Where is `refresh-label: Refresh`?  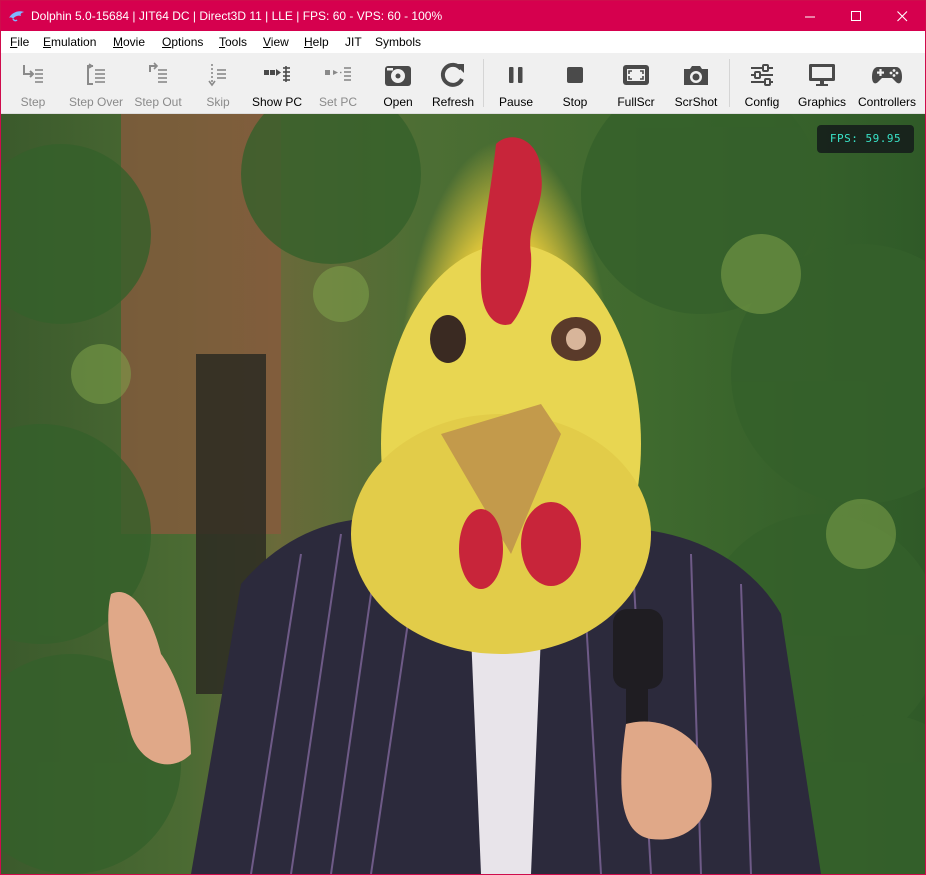 refresh-label: Refresh is located at coordinates (453, 102).